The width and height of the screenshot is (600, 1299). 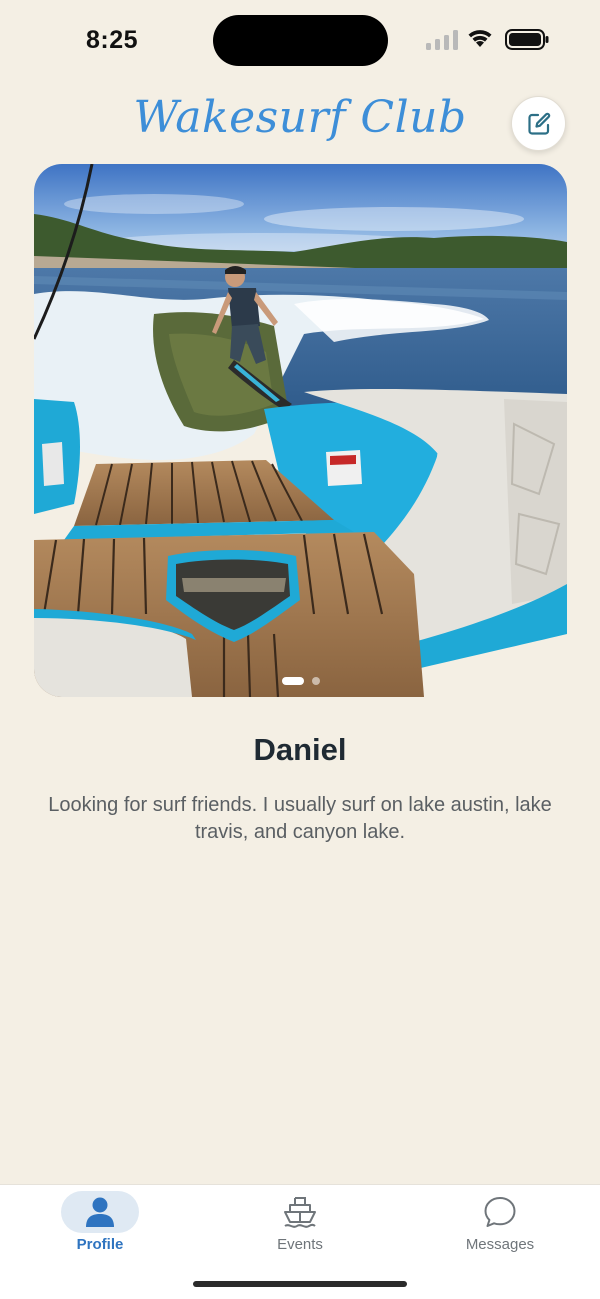 What do you see at coordinates (527, 39) in the screenshot?
I see `battery-icon` at bounding box center [527, 39].